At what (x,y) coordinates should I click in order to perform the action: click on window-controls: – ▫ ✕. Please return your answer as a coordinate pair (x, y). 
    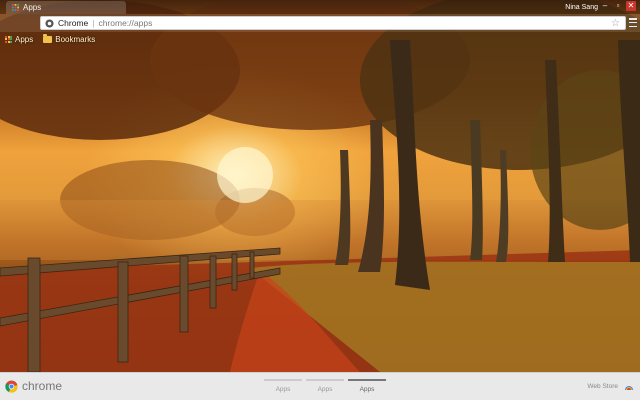
    Looking at the image, I should click on (618, 6).